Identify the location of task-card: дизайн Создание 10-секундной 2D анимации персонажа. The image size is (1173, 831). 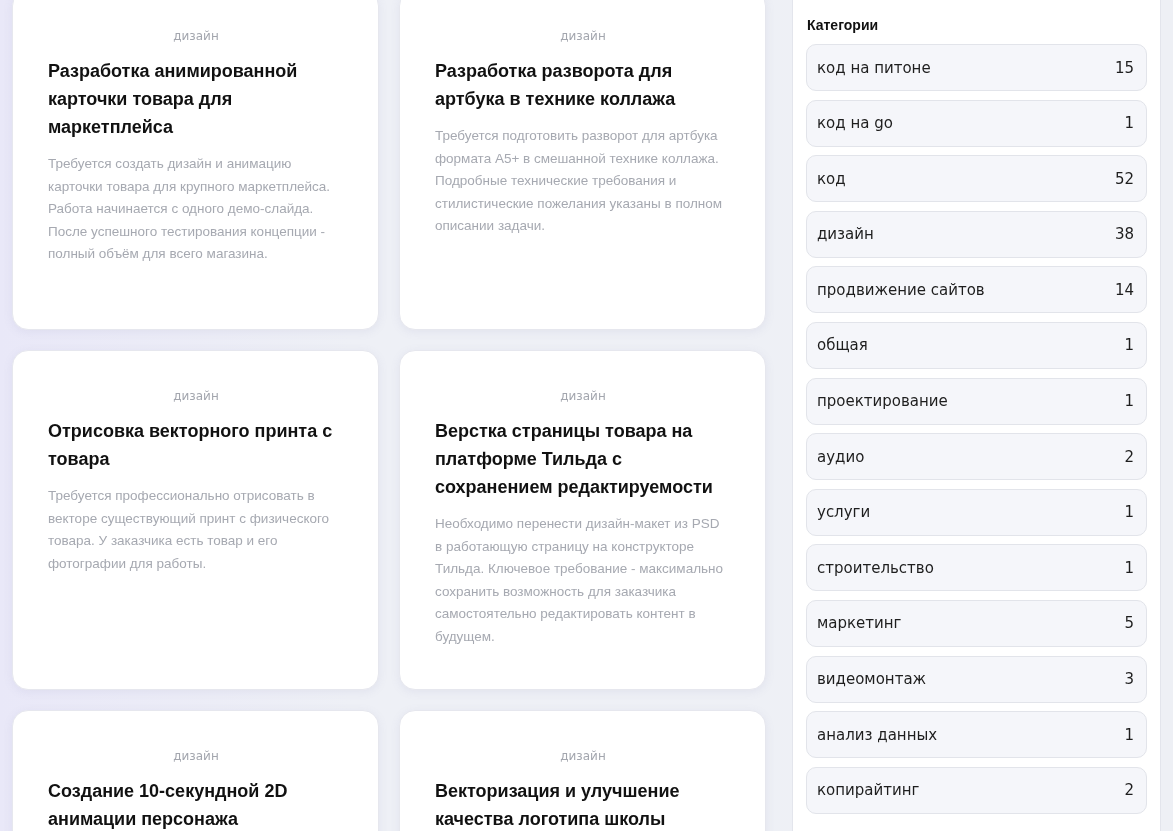
(195, 770).